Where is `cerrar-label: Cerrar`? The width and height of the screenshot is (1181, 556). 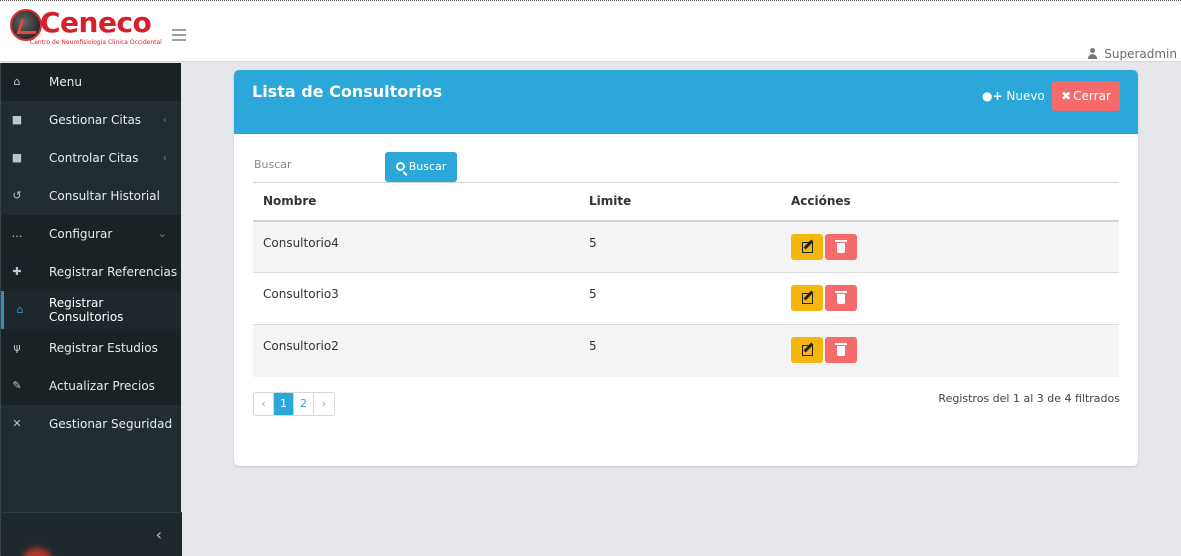
cerrar-label: Cerrar is located at coordinates (1092, 96).